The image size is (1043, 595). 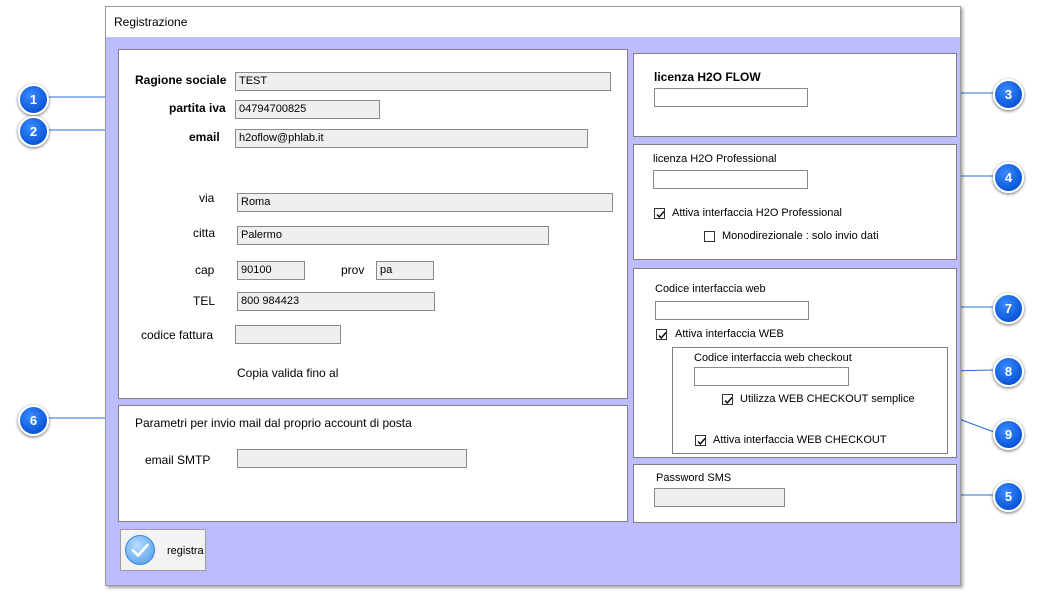 What do you see at coordinates (800, 440) in the screenshot?
I see `attiva-web-checkout-label: Attiva interfaccia WEB CHECKOUT` at bounding box center [800, 440].